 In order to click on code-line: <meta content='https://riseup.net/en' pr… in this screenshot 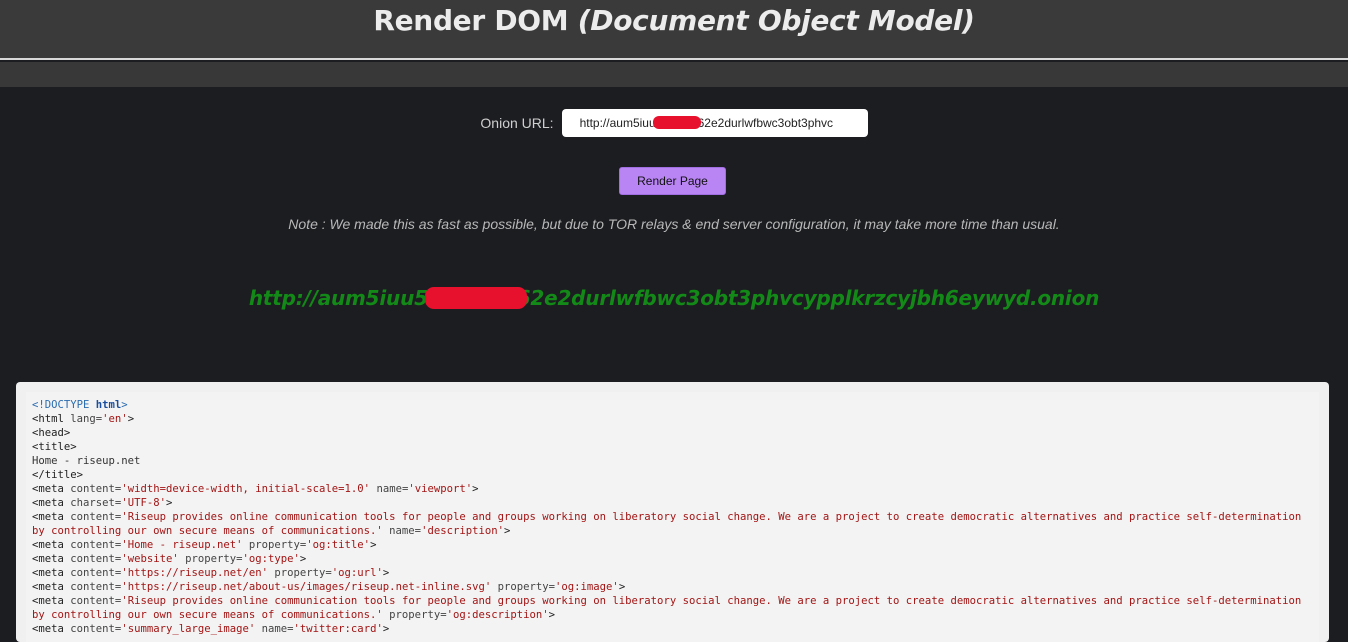, I will do `click(672, 573)`.